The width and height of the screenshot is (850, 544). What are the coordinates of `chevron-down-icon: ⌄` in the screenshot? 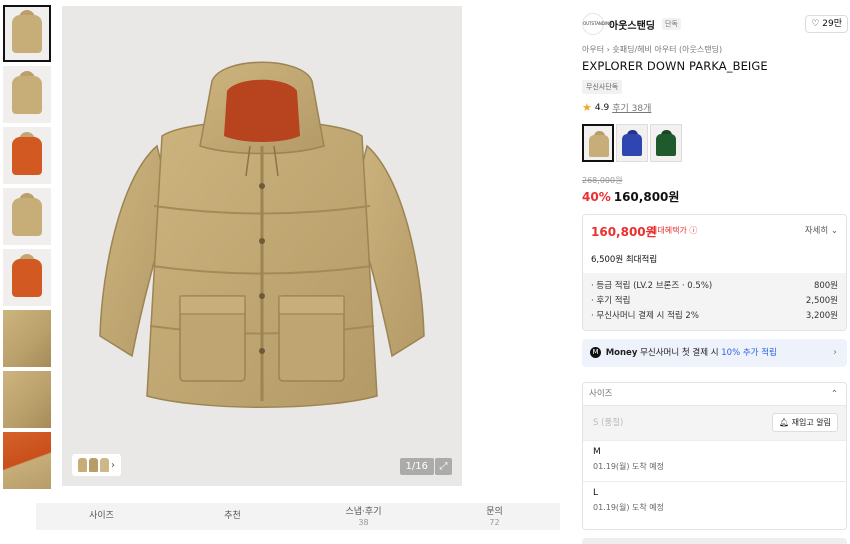 It's located at (834, 231).